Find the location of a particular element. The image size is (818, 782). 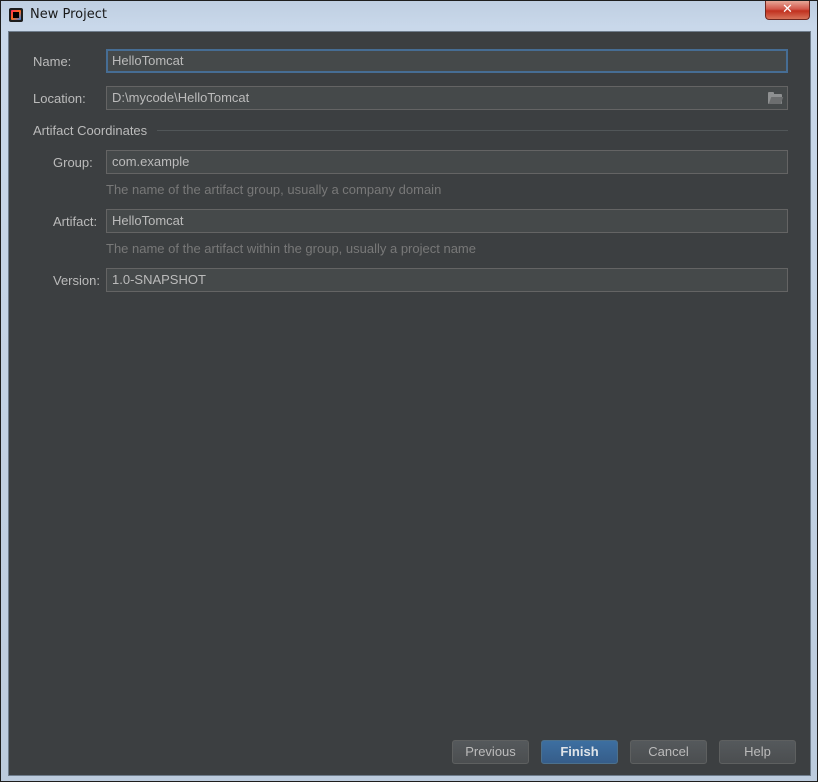

name-label: Name: is located at coordinates (52, 61).